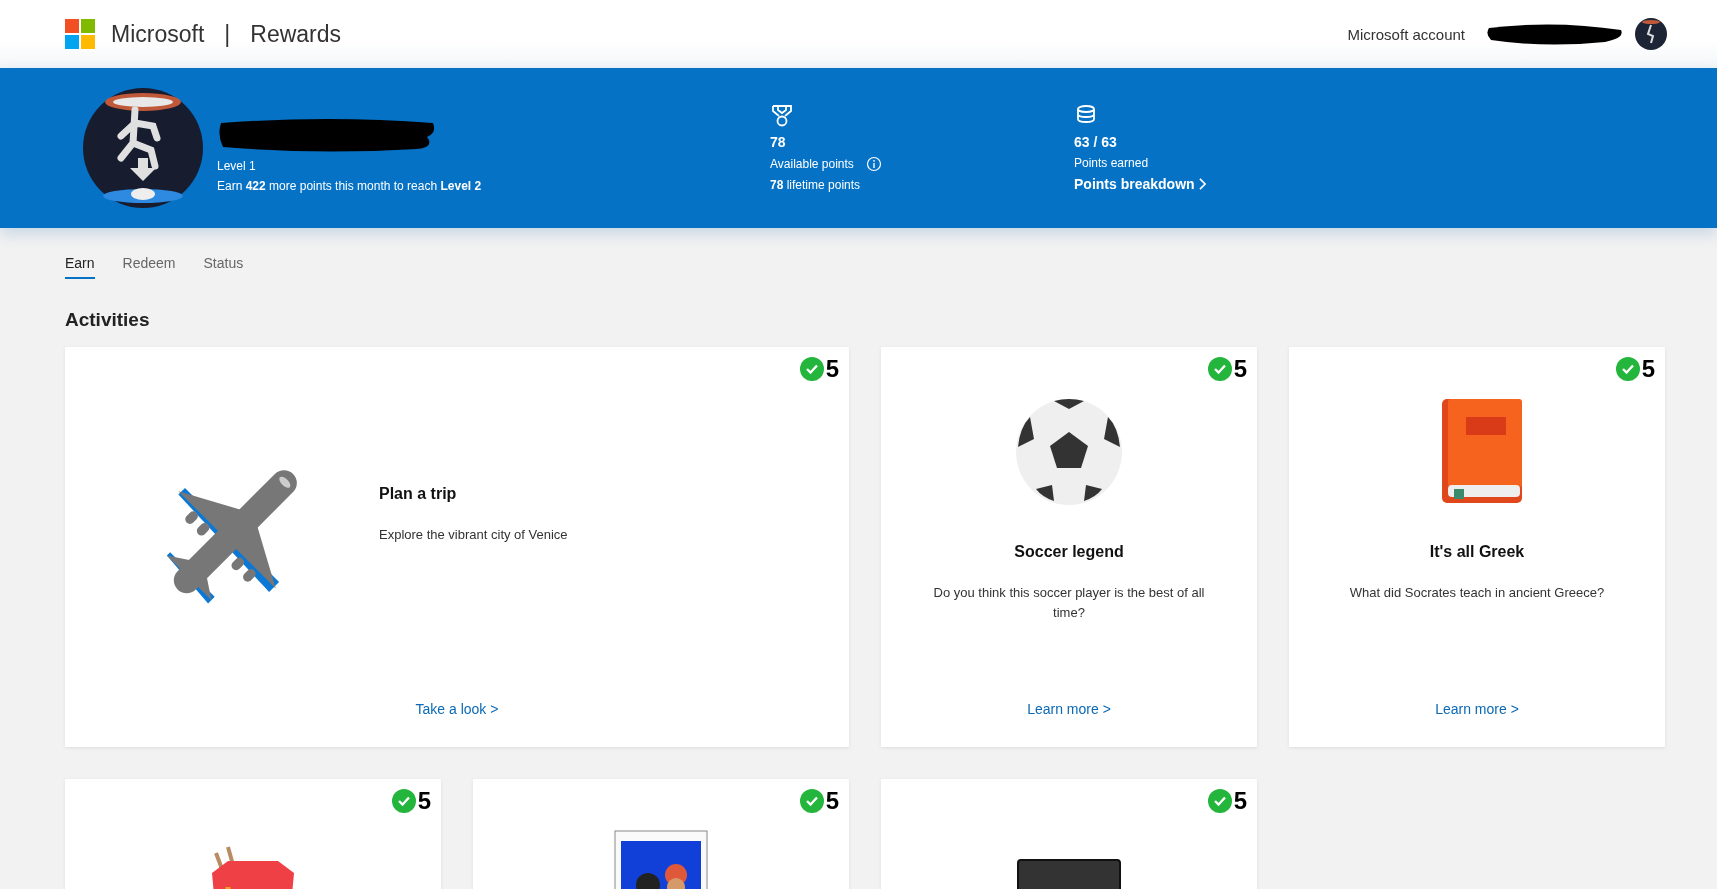 This screenshot has height=889, width=1717. What do you see at coordinates (80, 267) in the screenshot?
I see `tab: Earn` at bounding box center [80, 267].